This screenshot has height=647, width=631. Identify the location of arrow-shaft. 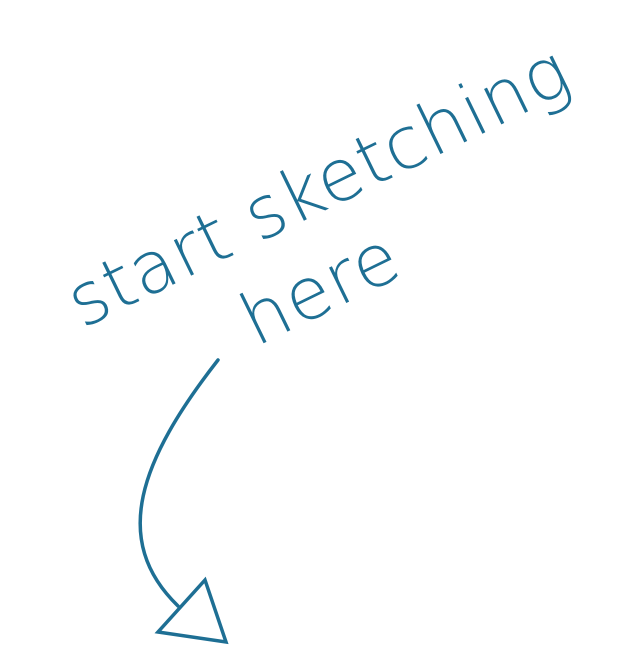
(179, 483).